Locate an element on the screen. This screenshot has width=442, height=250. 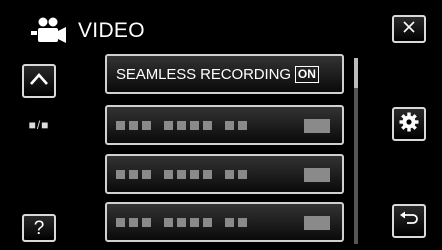
close-icon is located at coordinates (409, 29).